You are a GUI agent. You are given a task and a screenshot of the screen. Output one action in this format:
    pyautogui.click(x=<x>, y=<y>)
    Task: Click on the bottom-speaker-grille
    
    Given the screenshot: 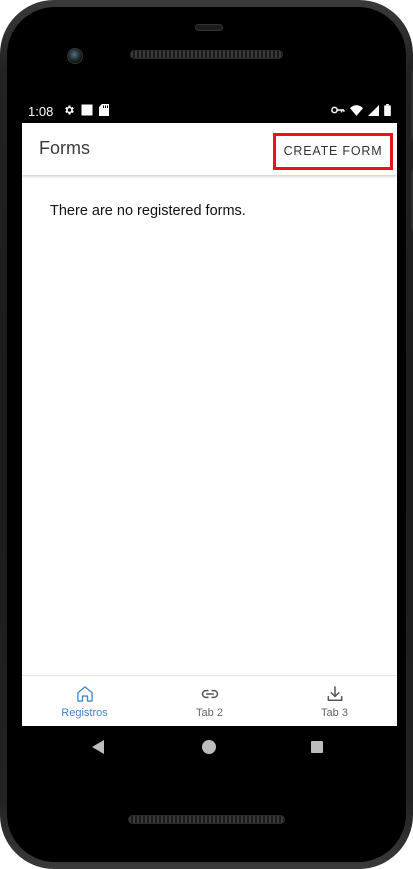 What is the action you would take?
    pyautogui.click(x=206, y=819)
    